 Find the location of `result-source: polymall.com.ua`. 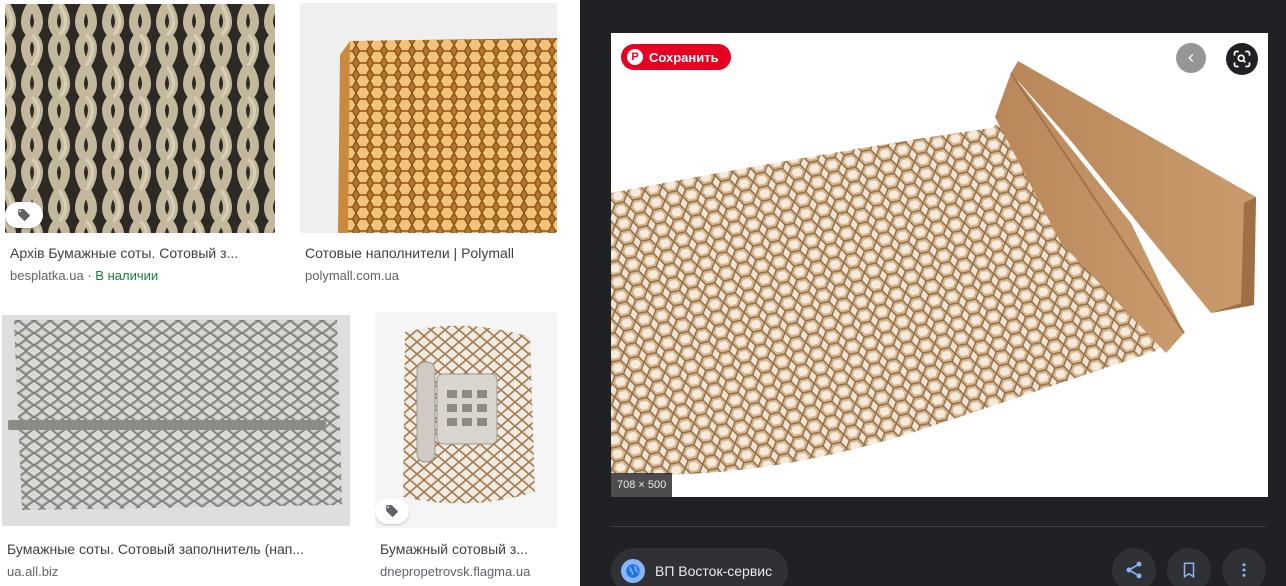

result-source: polymall.com.ua is located at coordinates (352, 275).